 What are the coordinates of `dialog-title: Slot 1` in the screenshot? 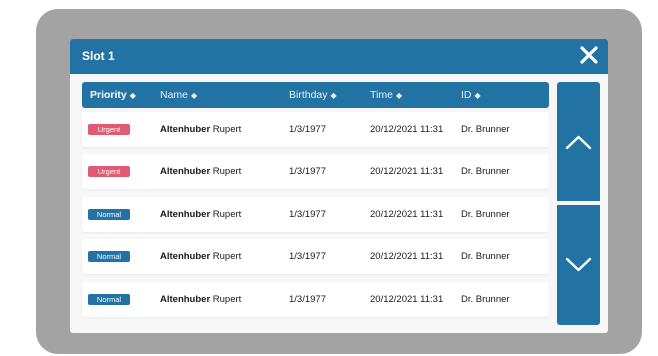 It's located at (98, 56).